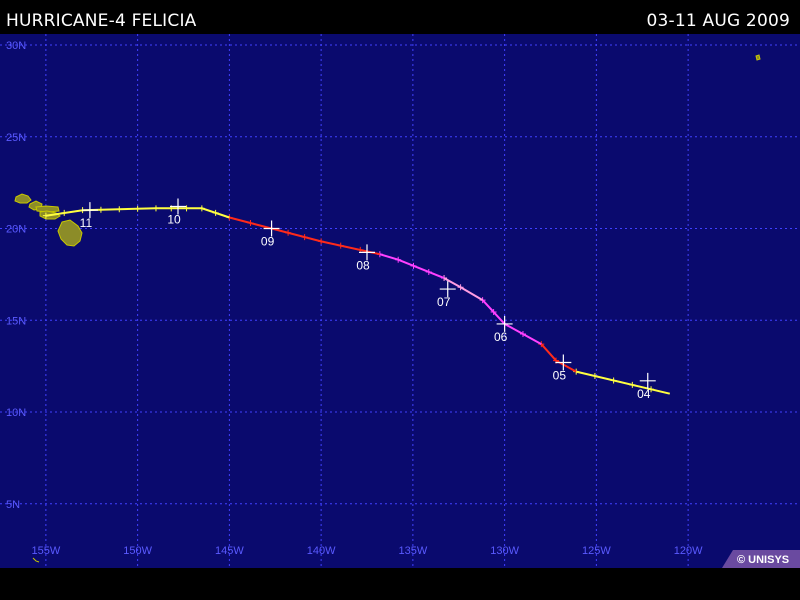 The height and width of the screenshot is (600, 800). I want to click on lat-label: 5N, so click(13, 505).